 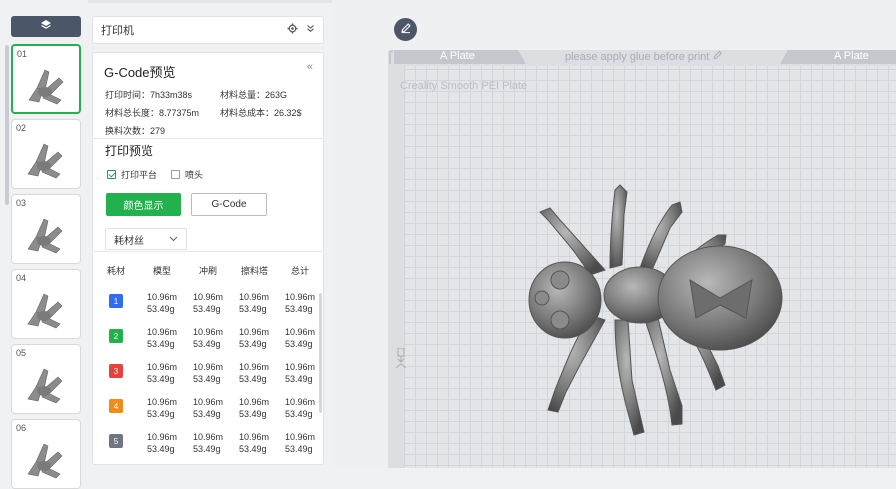 I want to click on table-scrollbar, so click(x=320, y=353).